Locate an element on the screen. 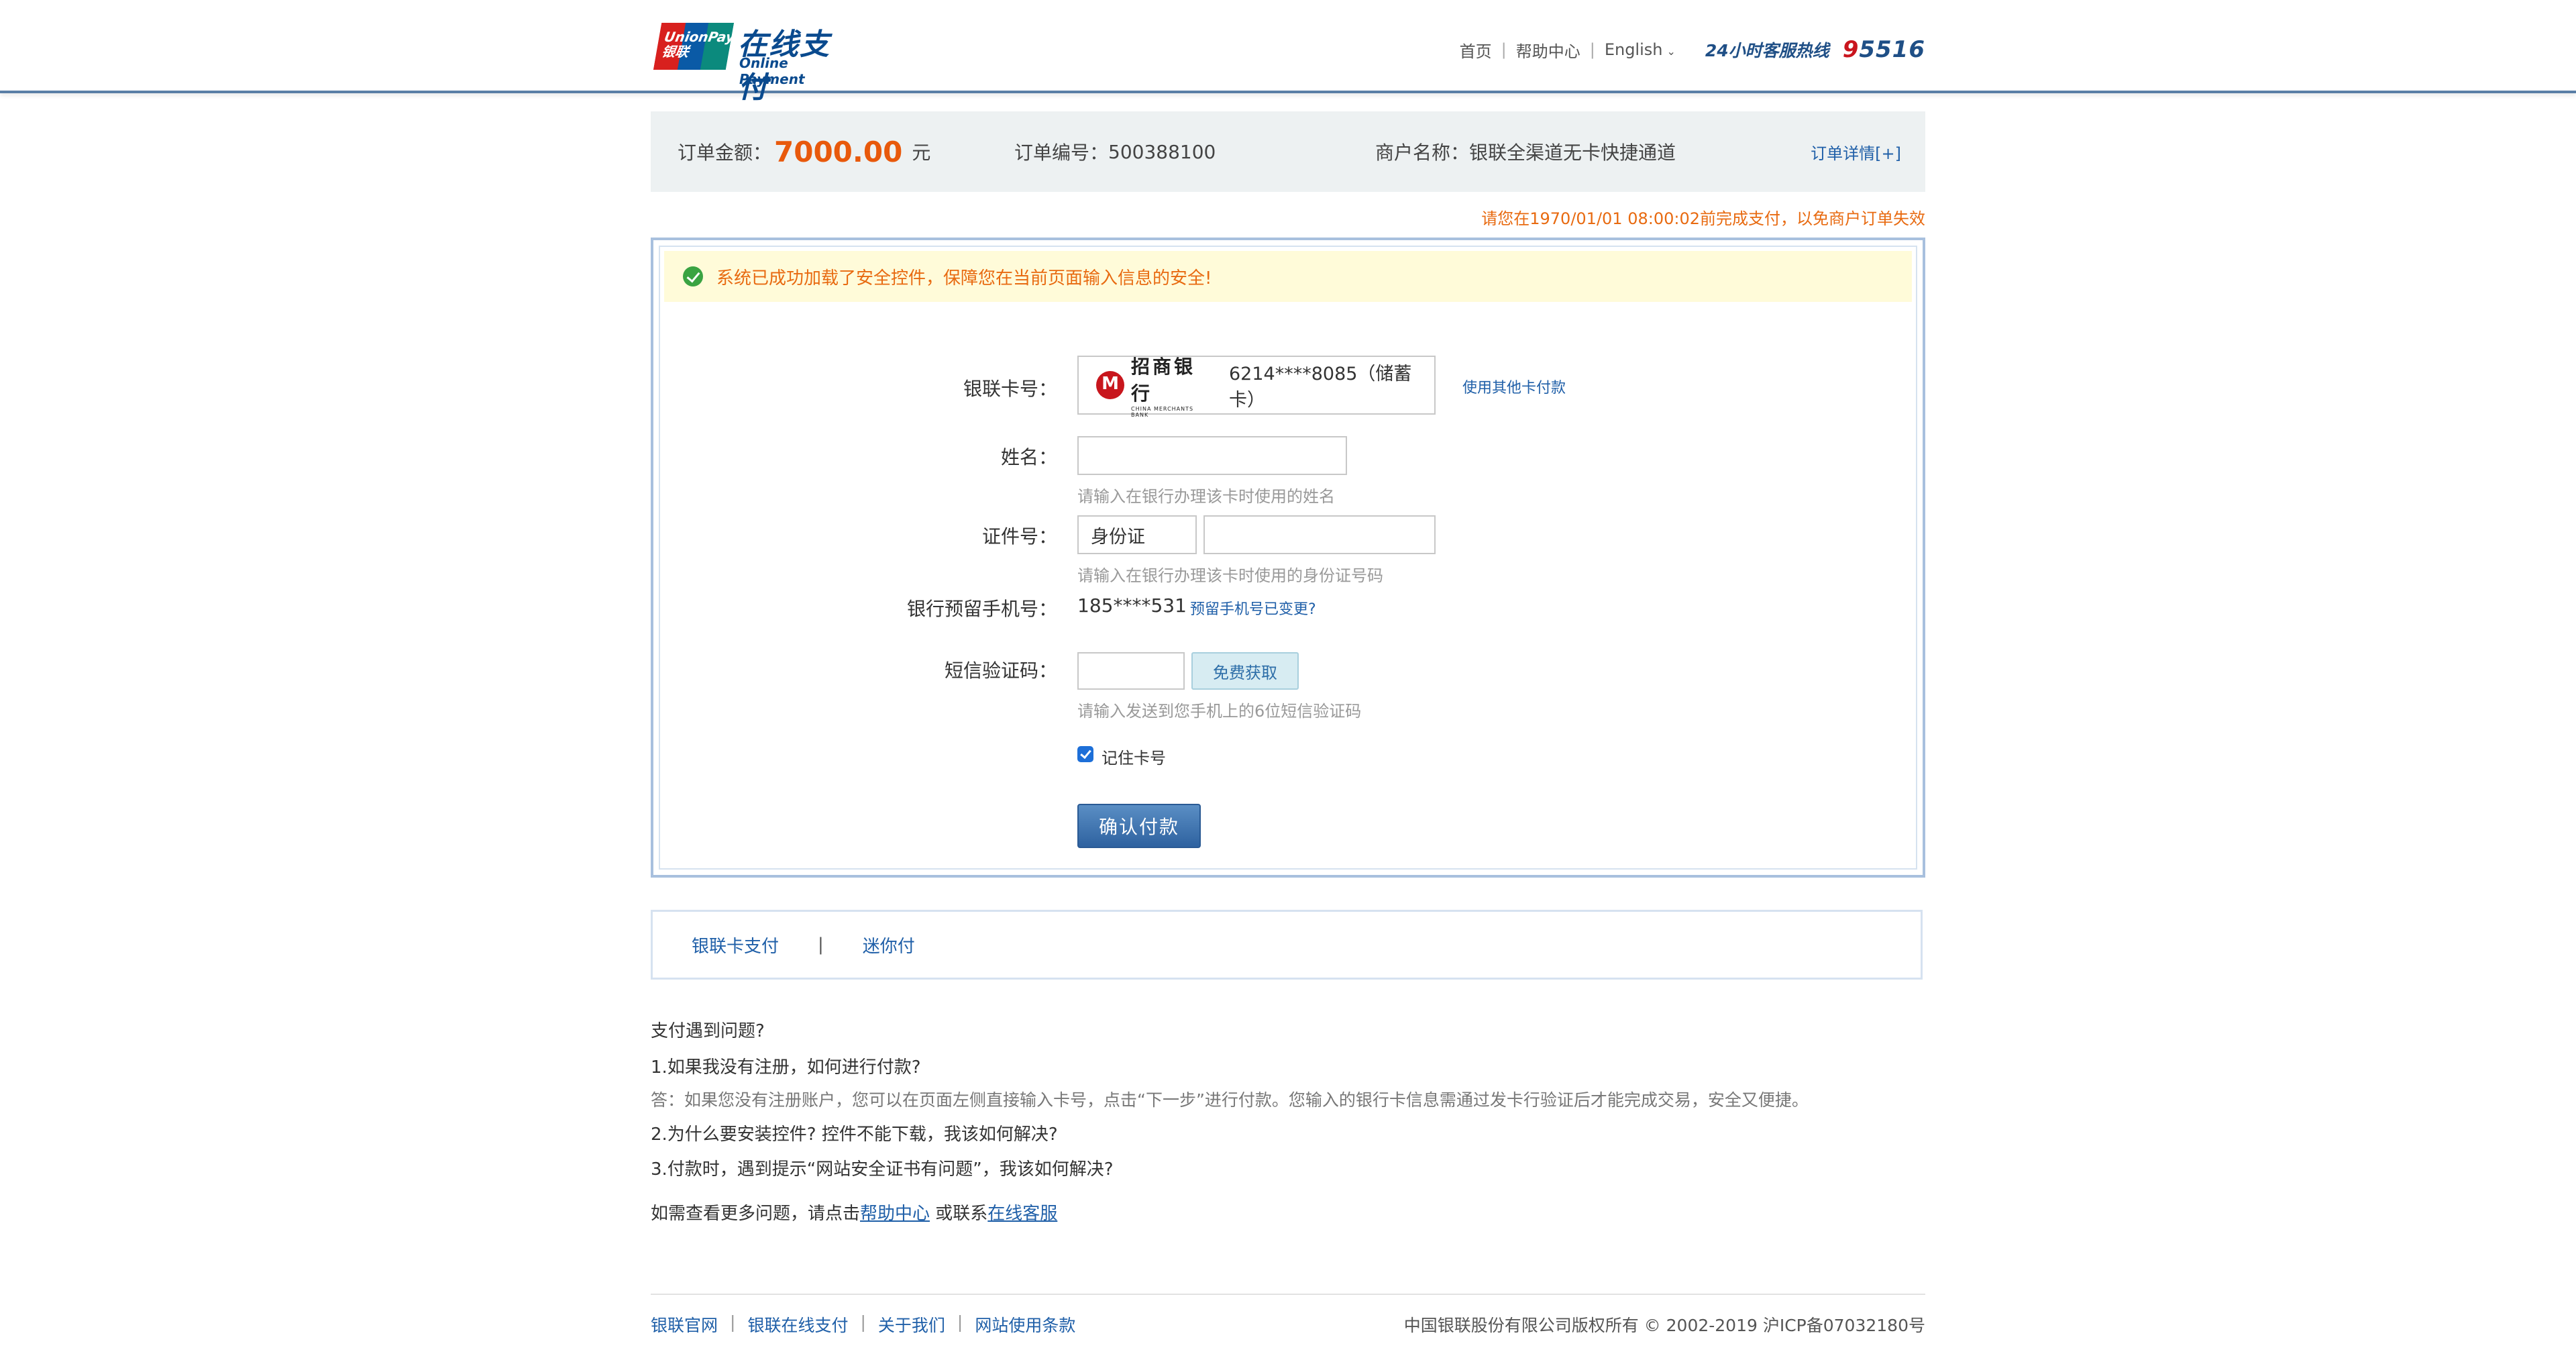 The height and width of the screenshot is (1358, 2576). name-label: 姓名： is located at coordinates (1028, 457).